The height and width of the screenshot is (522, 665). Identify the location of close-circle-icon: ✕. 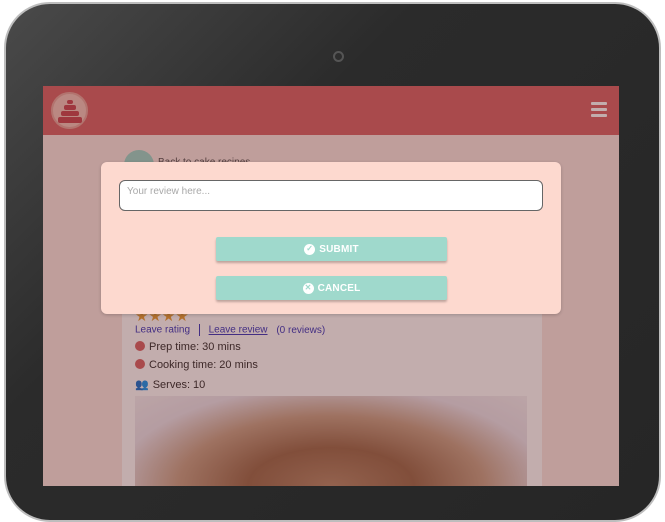
(308, 288).